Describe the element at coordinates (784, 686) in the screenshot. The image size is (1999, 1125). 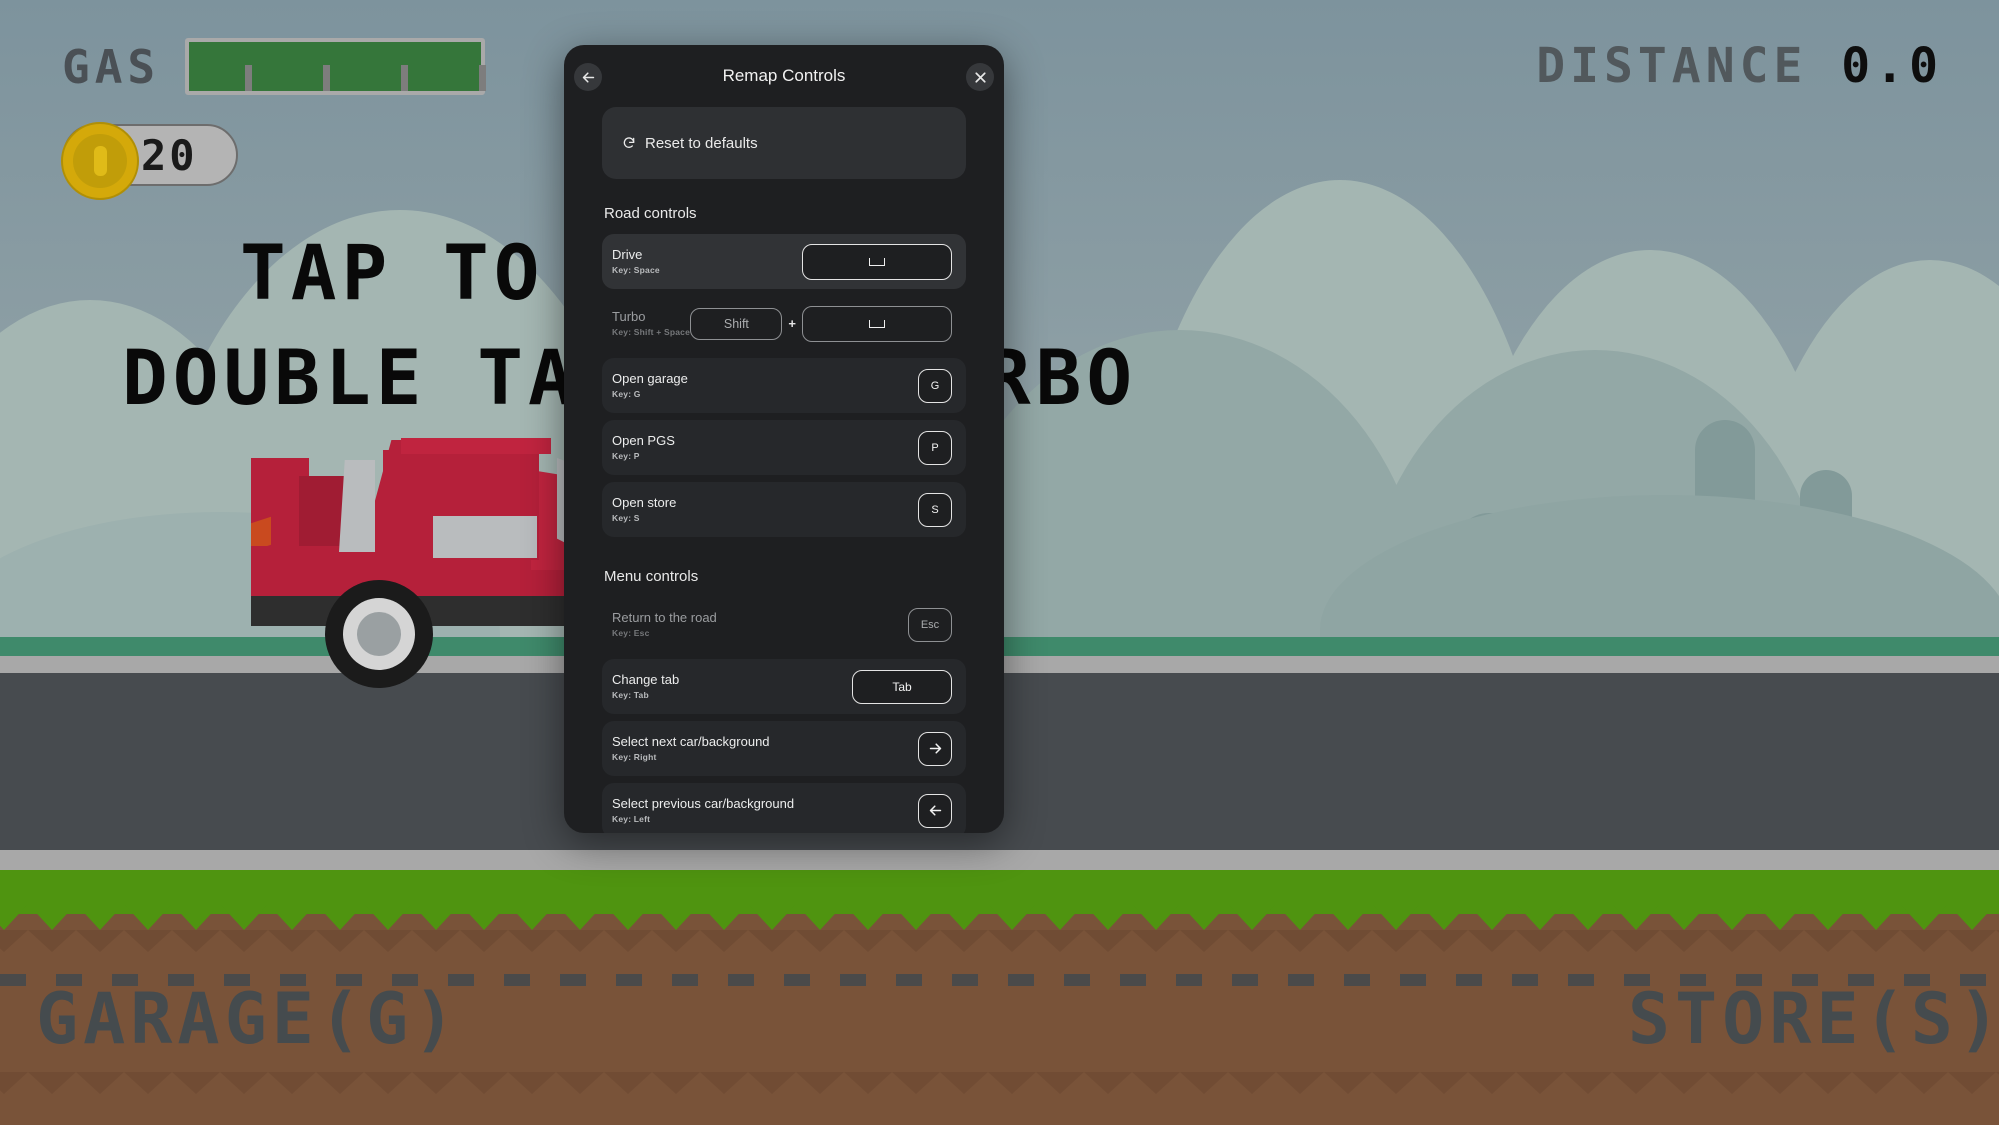
I see `control-row-change-tab: Change tab Key: Tab Tab` at that location.